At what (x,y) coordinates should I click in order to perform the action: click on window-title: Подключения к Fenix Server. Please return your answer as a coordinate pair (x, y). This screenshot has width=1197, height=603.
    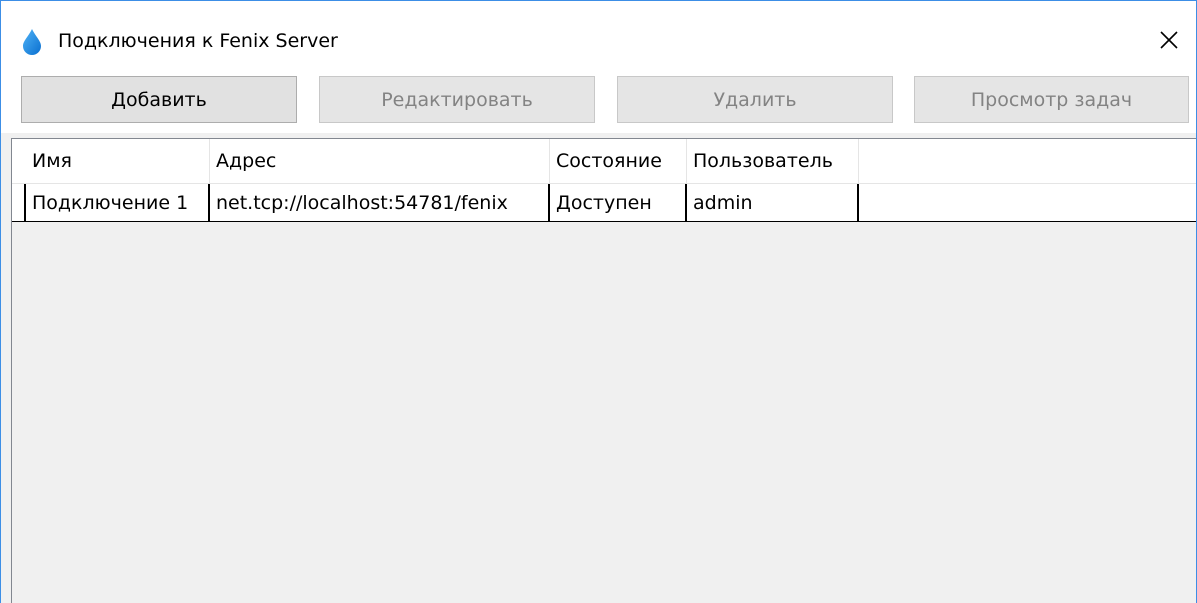
    Looking at the image, I should click on (198, 41).